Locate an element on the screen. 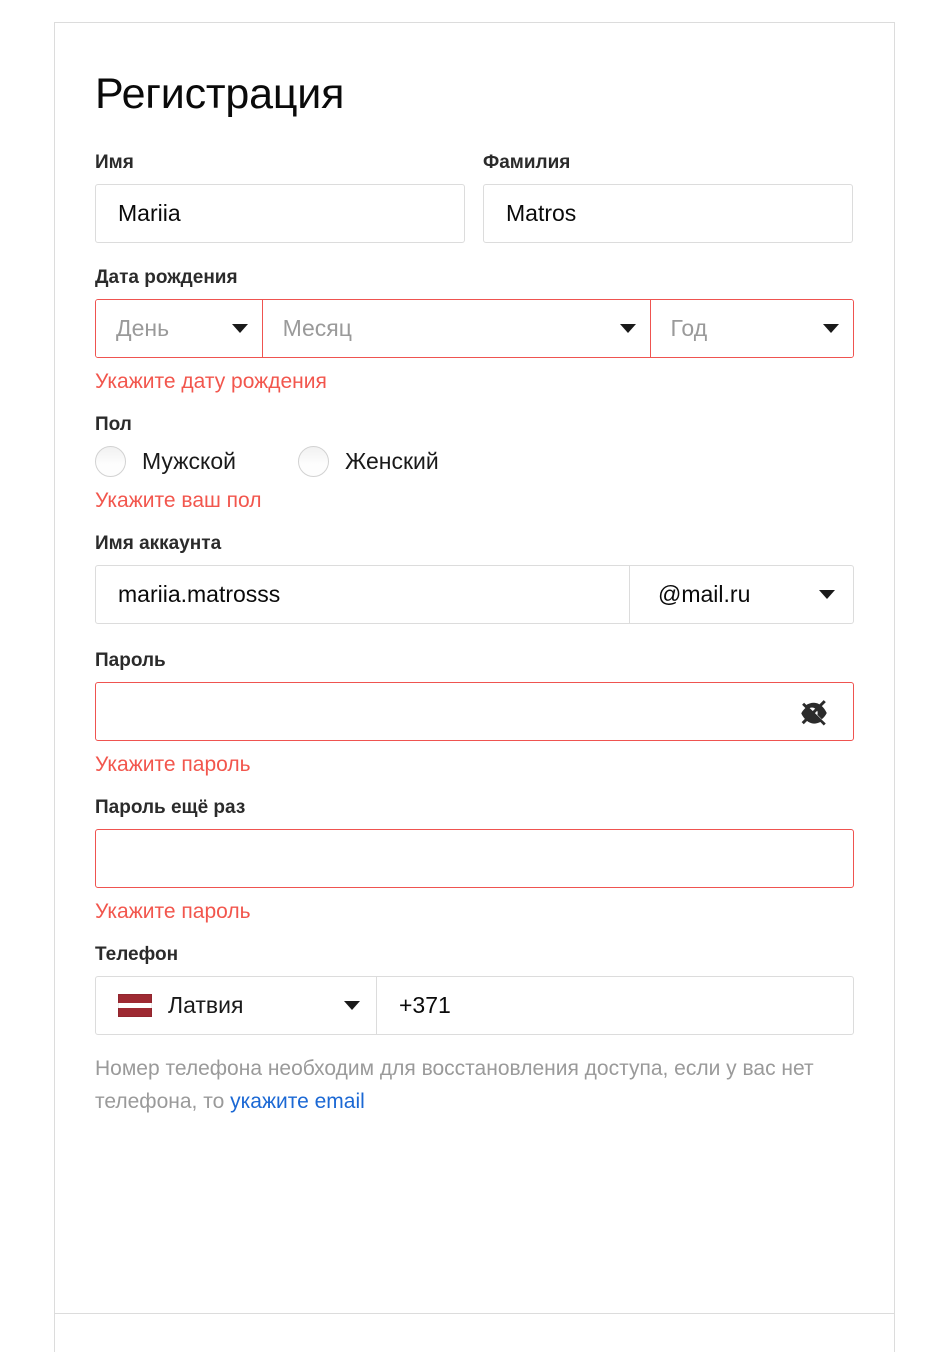 Image resolution: width=930 pixels, height=1352 pixels. password-repeat-label: Пароль ещё раз is located at coordinates (170, 808).